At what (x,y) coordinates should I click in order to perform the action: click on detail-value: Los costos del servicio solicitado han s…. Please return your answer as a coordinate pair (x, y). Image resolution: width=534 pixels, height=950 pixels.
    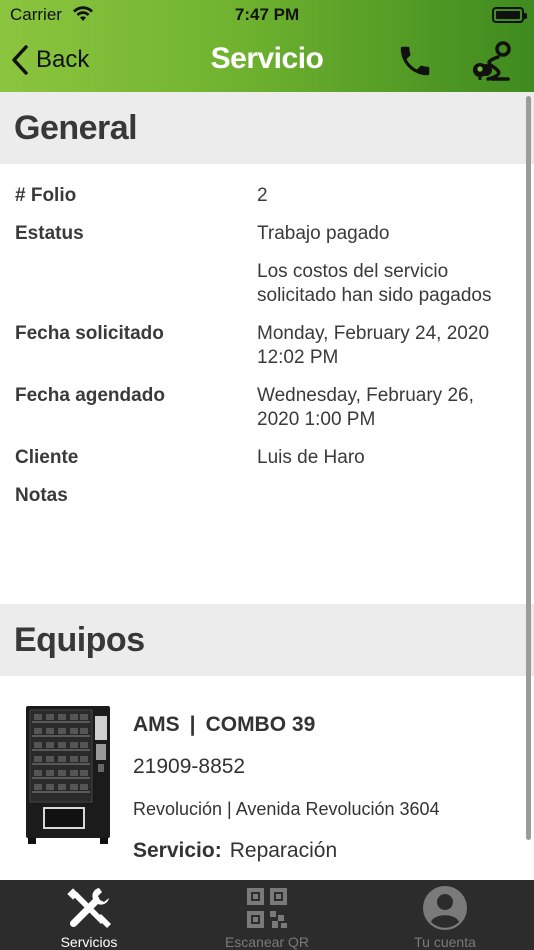
    Looking at the image, I should click on (374, 283).